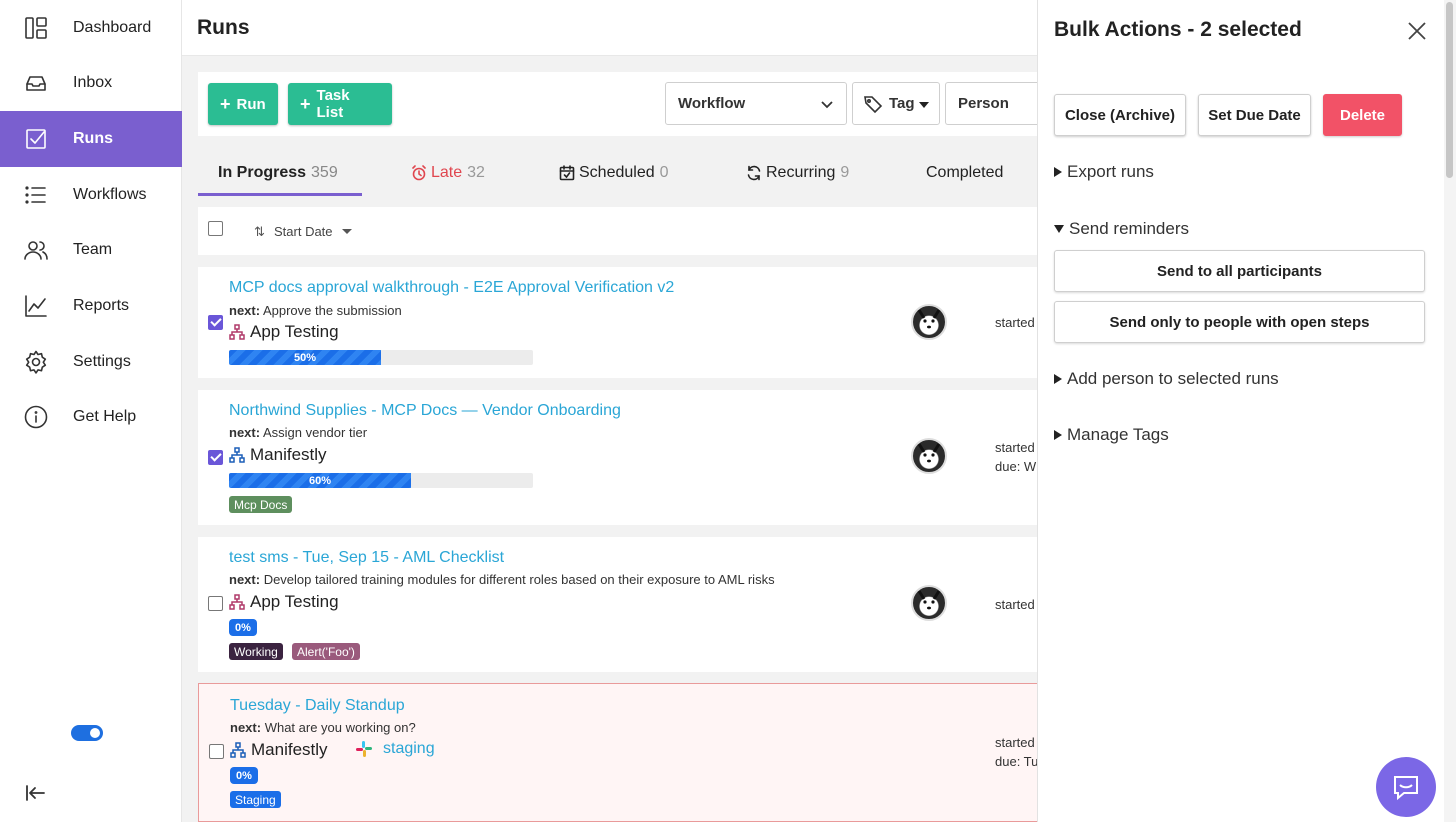 The height and width of the screenshot is (822, 1456). Describe the element at coordinates (1104, 172) in the screenshot. I see `export-runs-toggle: Export runs` at that location.